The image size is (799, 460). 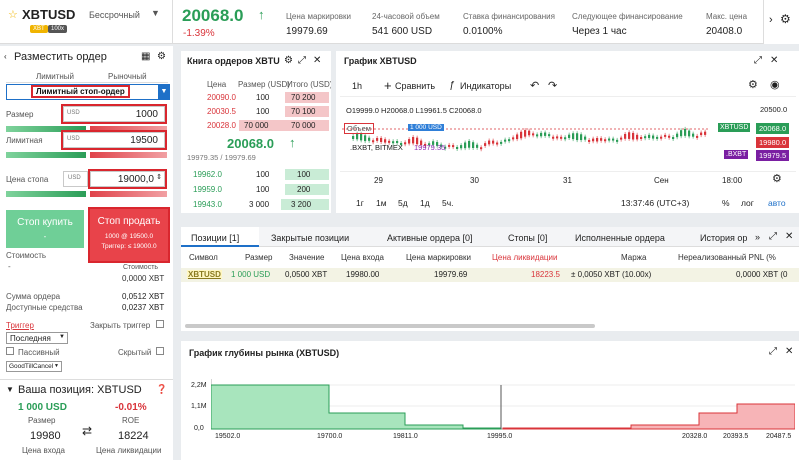 I want to click on bid-row: 19943.0 3 000 3 200, so click(x=256, y=204).